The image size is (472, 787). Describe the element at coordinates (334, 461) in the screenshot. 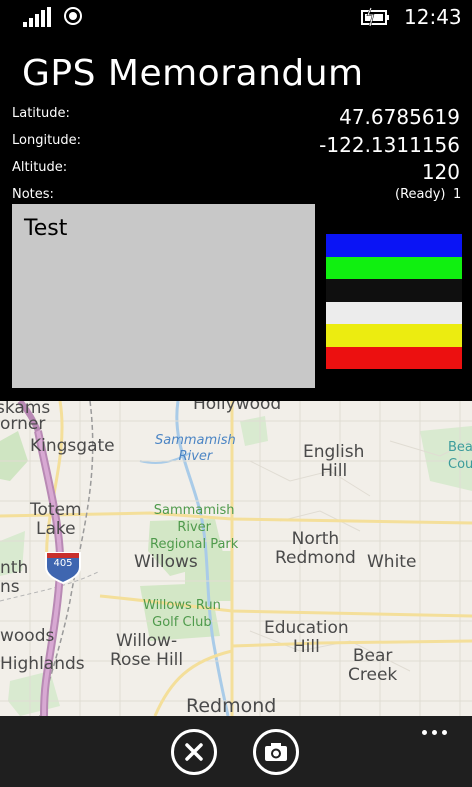

I see `map-label-english-hill: English Hill` at that location.